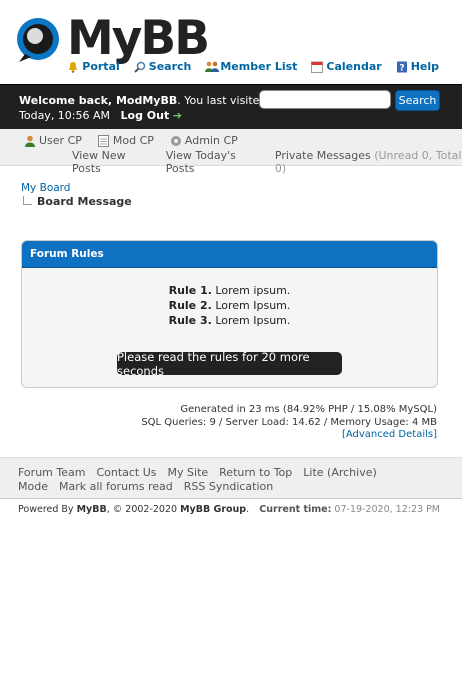 Image resolution: width=462 pixels, height=693 pixels. Describe the element at coordinates (176, 141) in the screenshot. I see `gear-icon` at that location.